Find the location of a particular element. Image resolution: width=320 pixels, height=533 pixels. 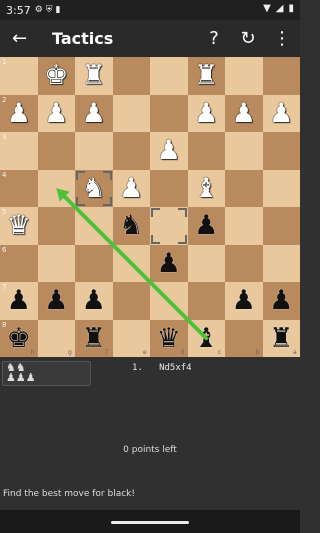

last-move-marker is located at coordinates (169, 226).